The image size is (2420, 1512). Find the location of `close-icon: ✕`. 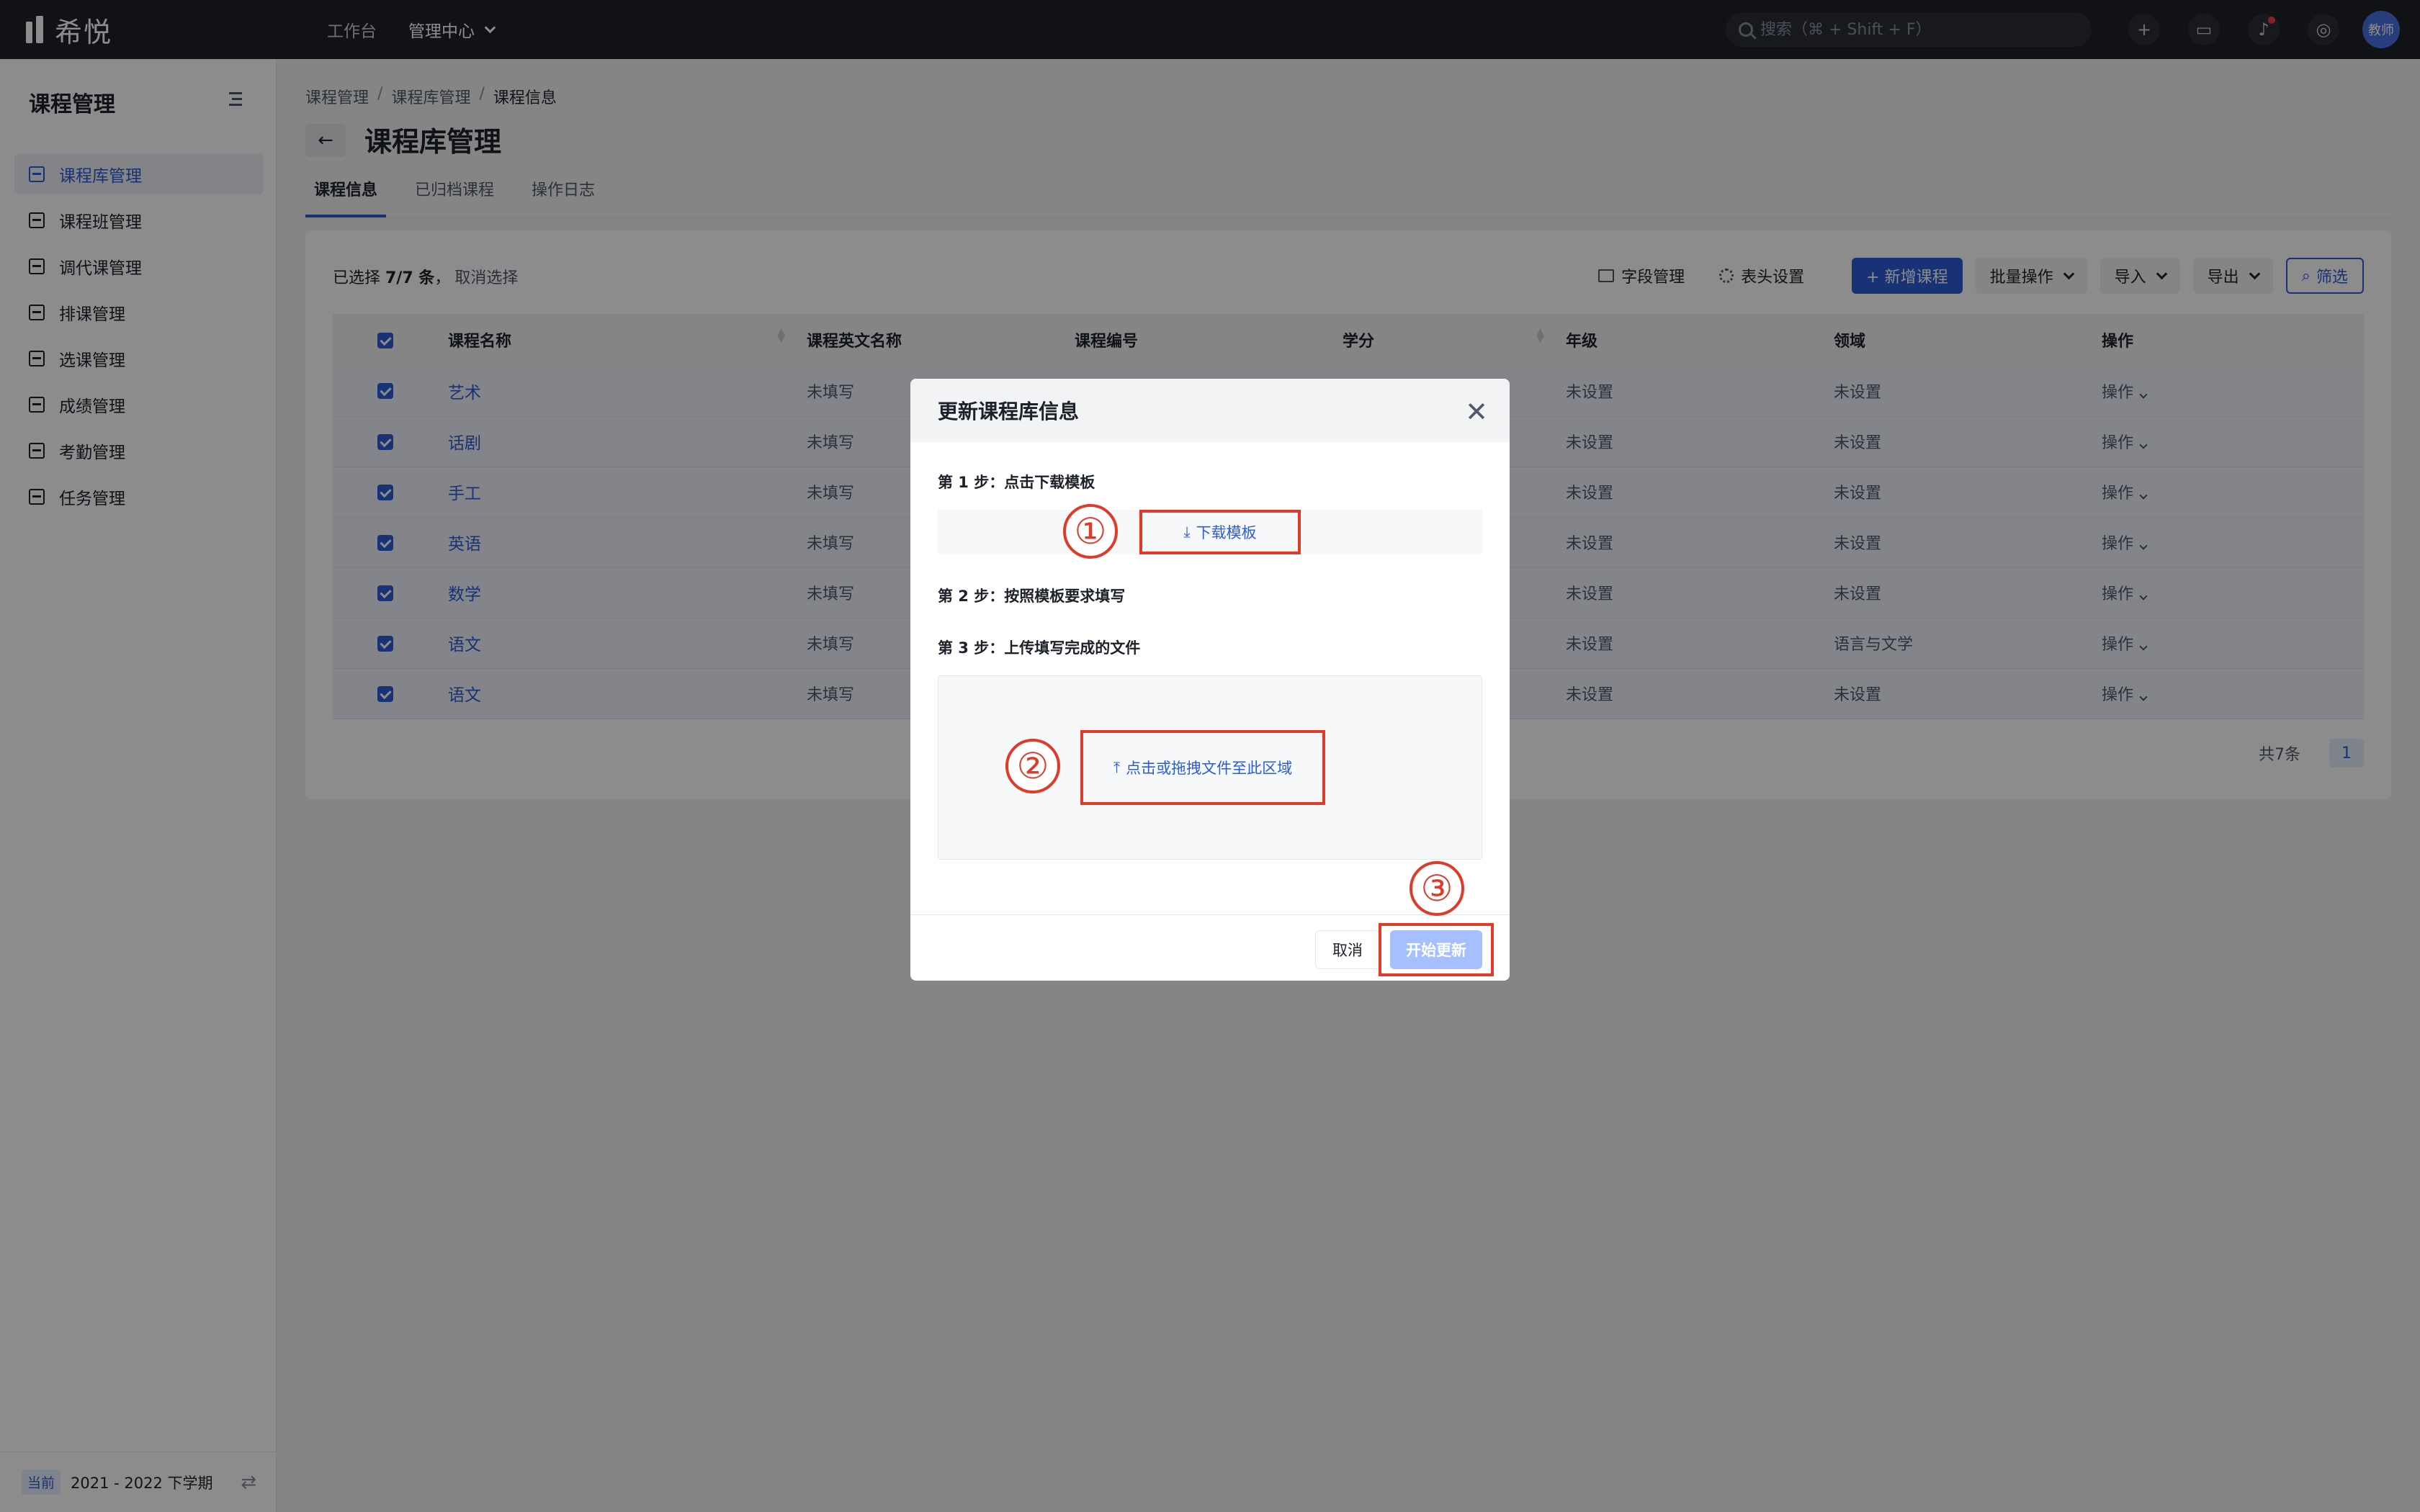

close-icon: ✕ is located at coordinates (1476, 412).